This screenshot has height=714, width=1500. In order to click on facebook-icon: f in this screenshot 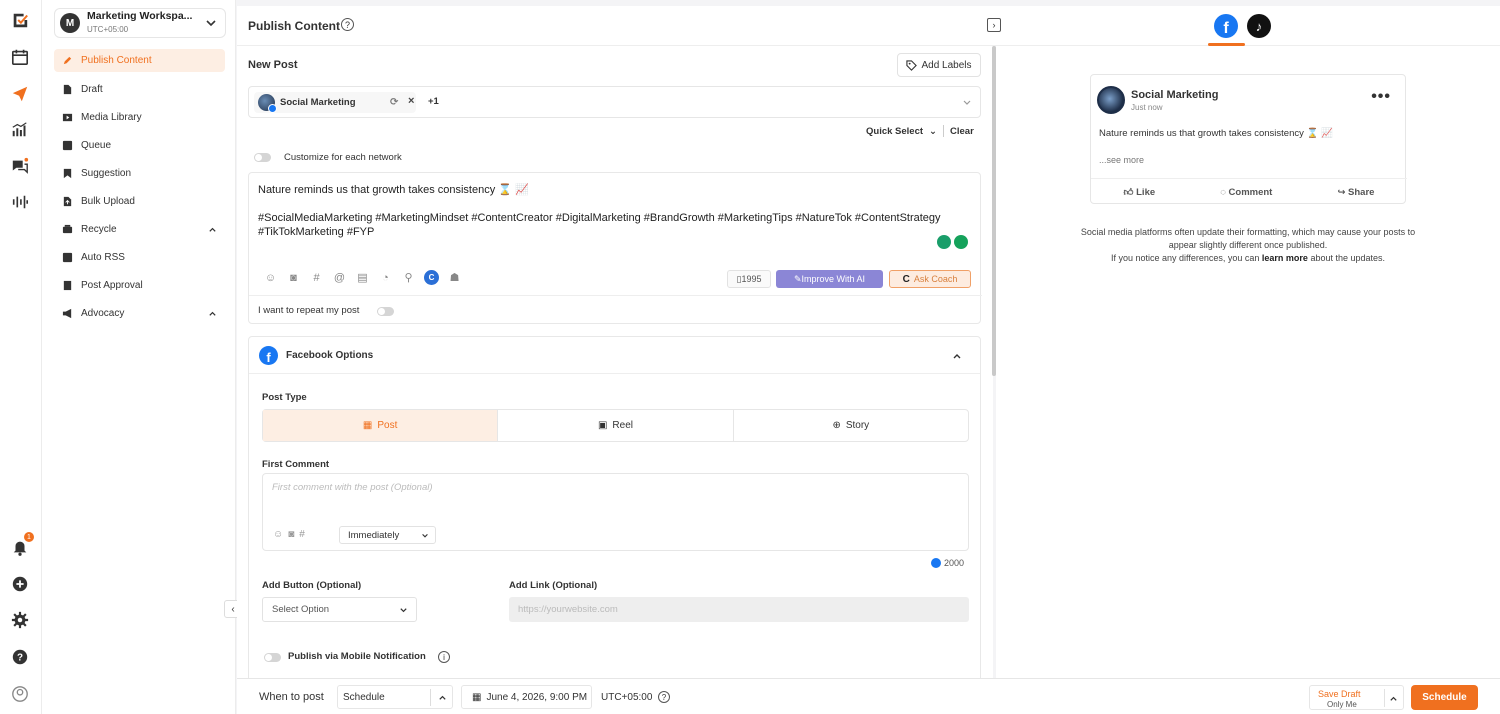, I will do `click(1226, 26)`.